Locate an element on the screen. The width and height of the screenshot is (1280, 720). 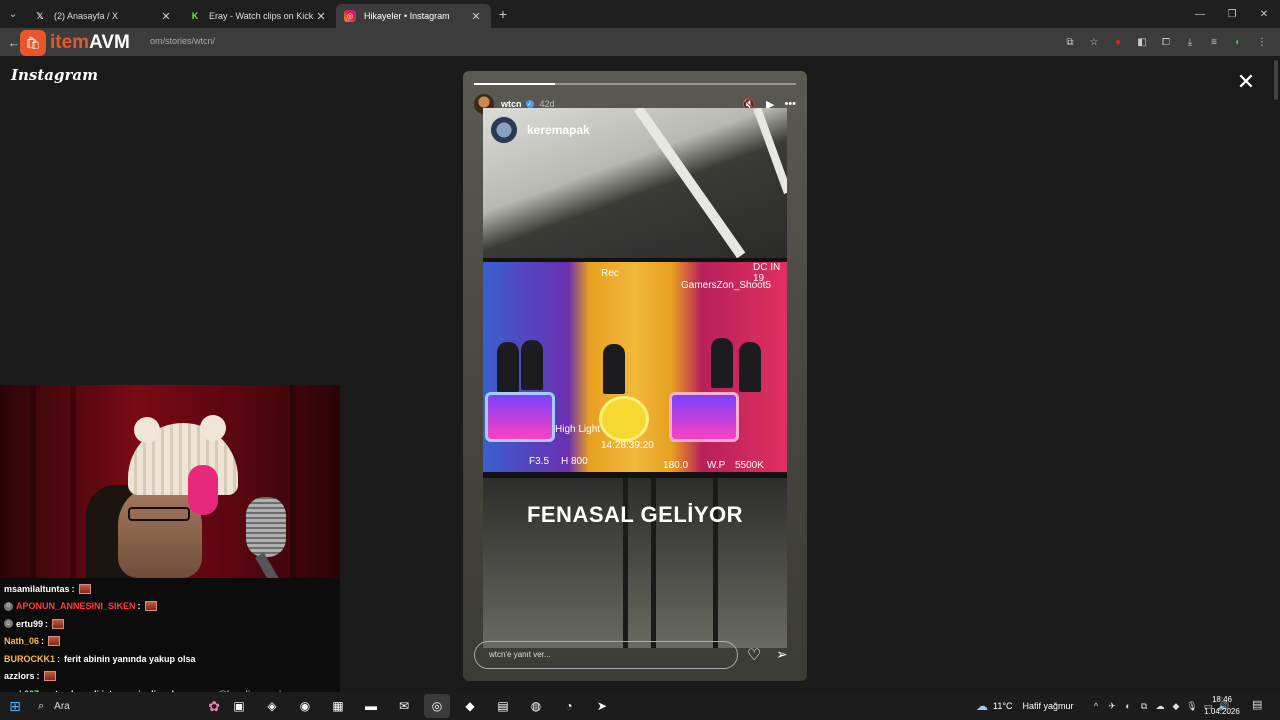
file-explorer-icon: ▬ is located at coordinates (371, 706).